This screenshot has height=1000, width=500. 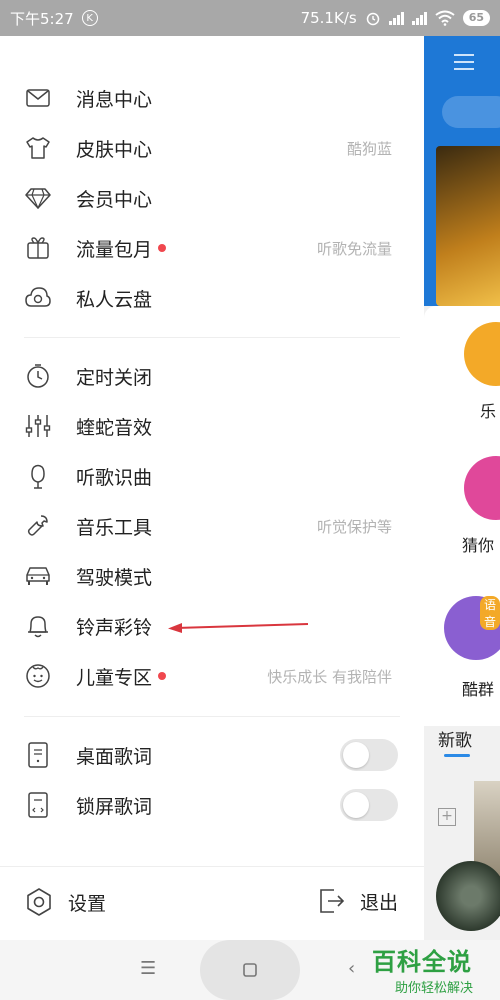 I want to click on alarm-icon, so click(x=373, y=18).